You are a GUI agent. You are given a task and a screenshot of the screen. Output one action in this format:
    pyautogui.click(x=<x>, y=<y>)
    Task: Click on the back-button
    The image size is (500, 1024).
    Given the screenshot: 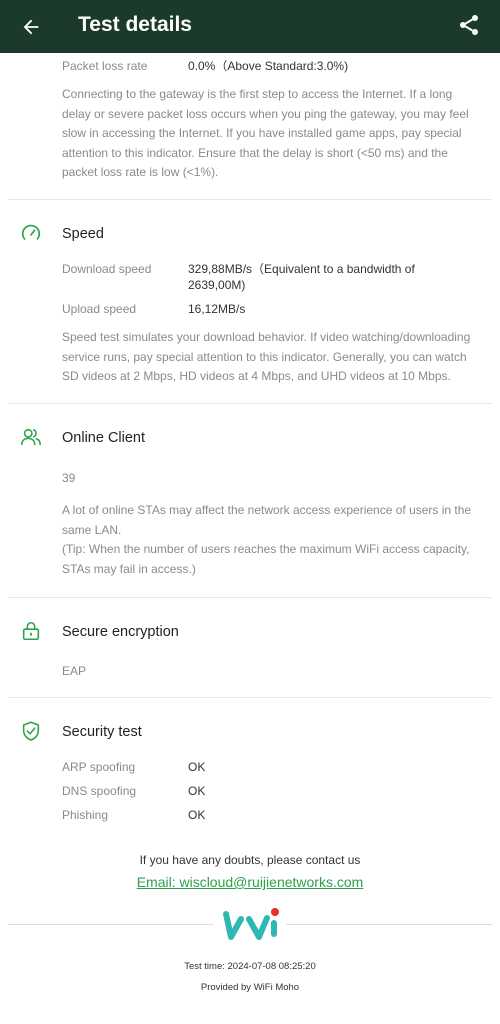 What is the action you would take?
    pyautogui.click(x=31, y=27)
    